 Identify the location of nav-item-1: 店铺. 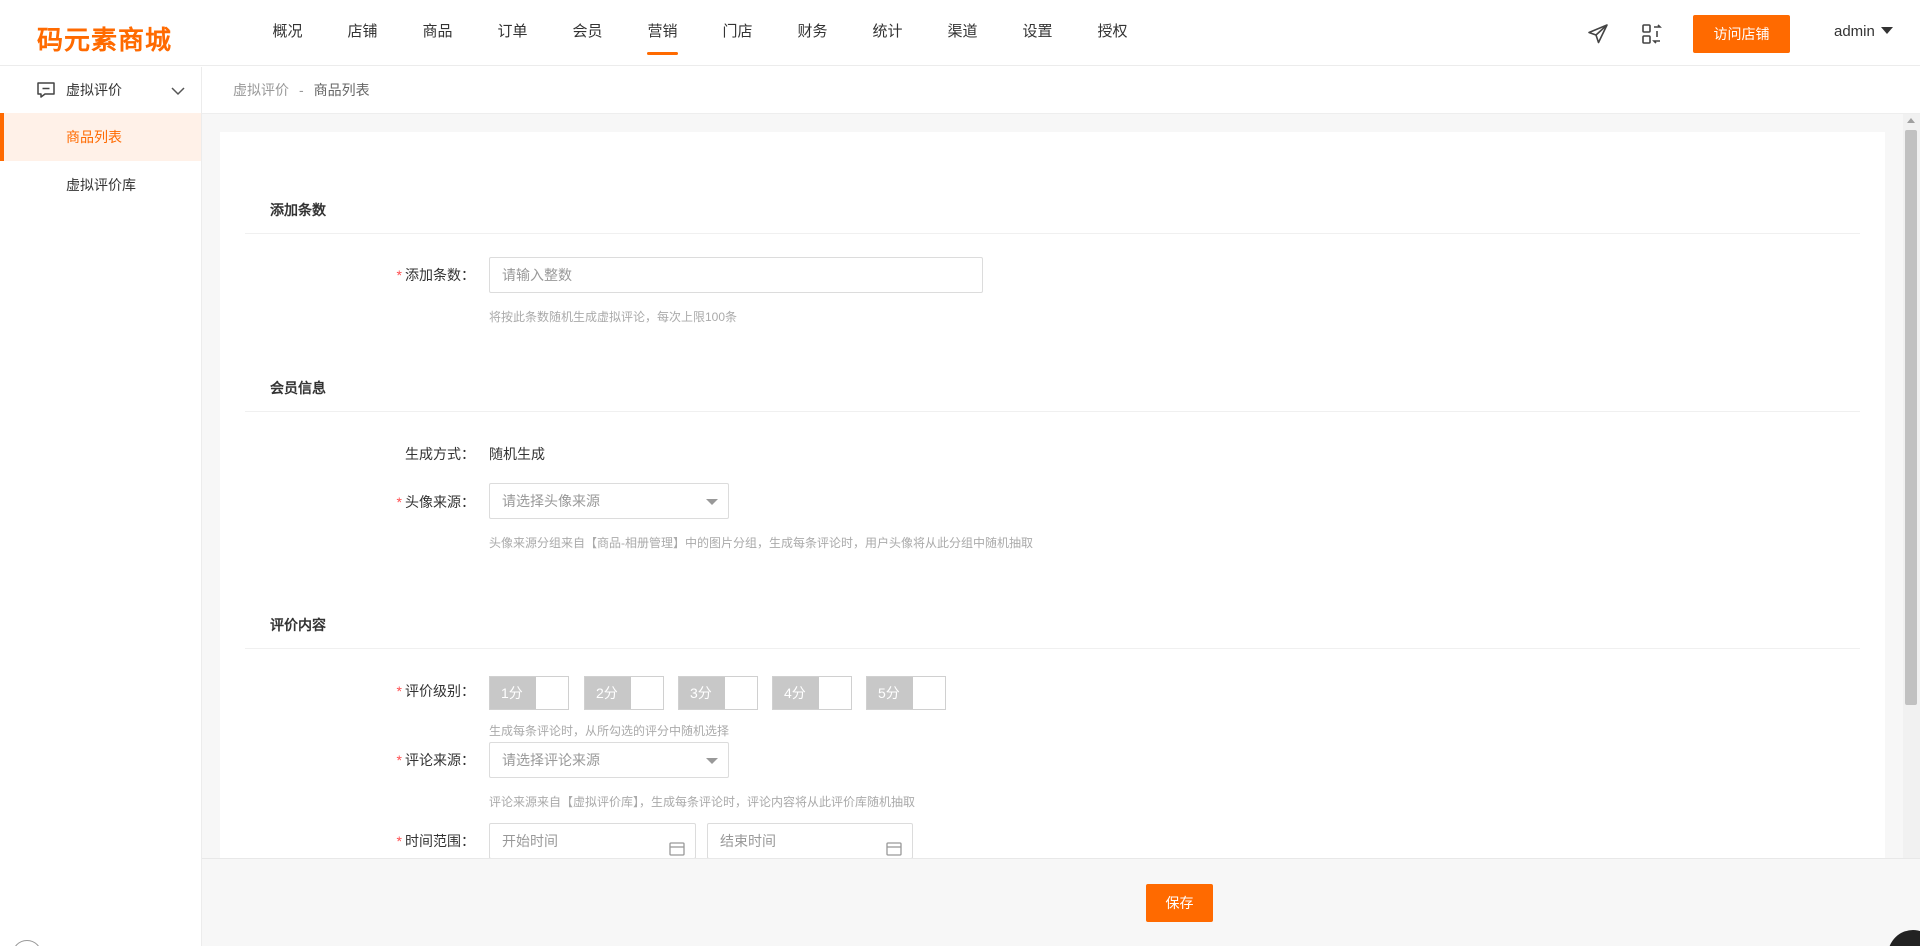
(362, 33).